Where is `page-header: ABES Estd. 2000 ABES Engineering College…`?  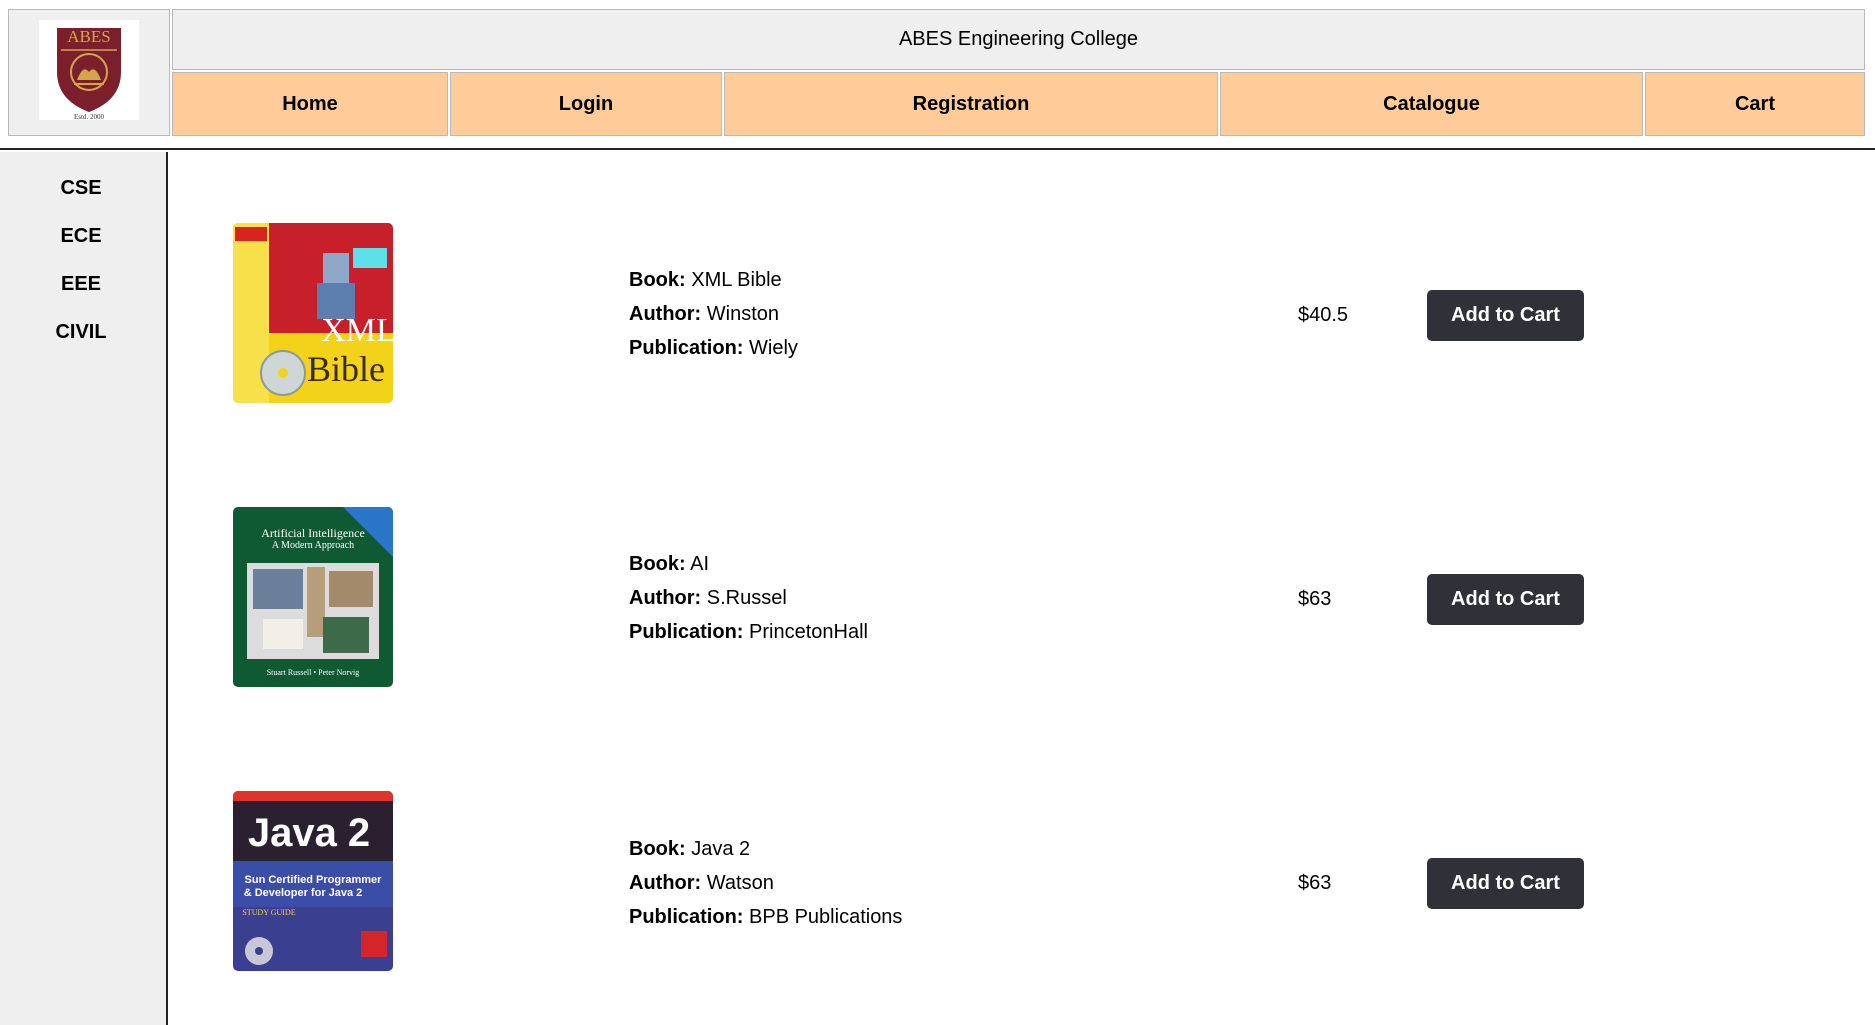 page-header: ABES Estd. 2000 ABES Engineering College… is located at coordinates (937, 75).